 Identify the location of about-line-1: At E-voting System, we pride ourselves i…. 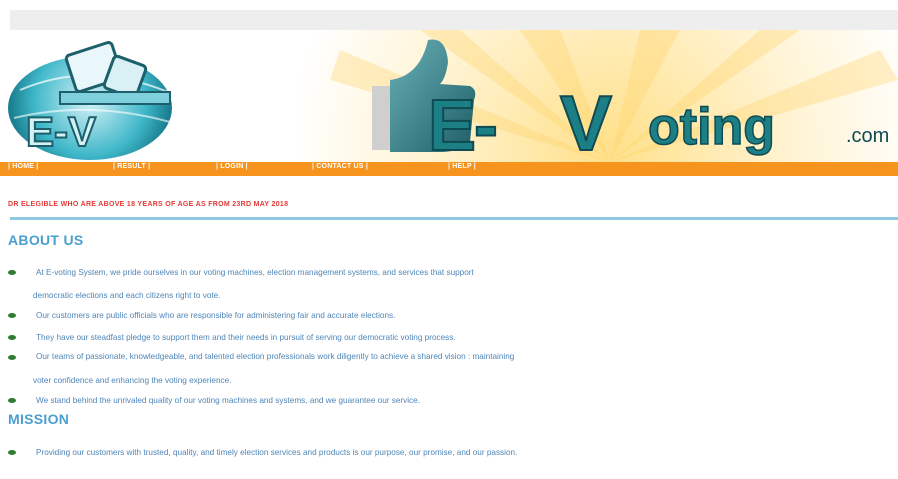
(255, 272).